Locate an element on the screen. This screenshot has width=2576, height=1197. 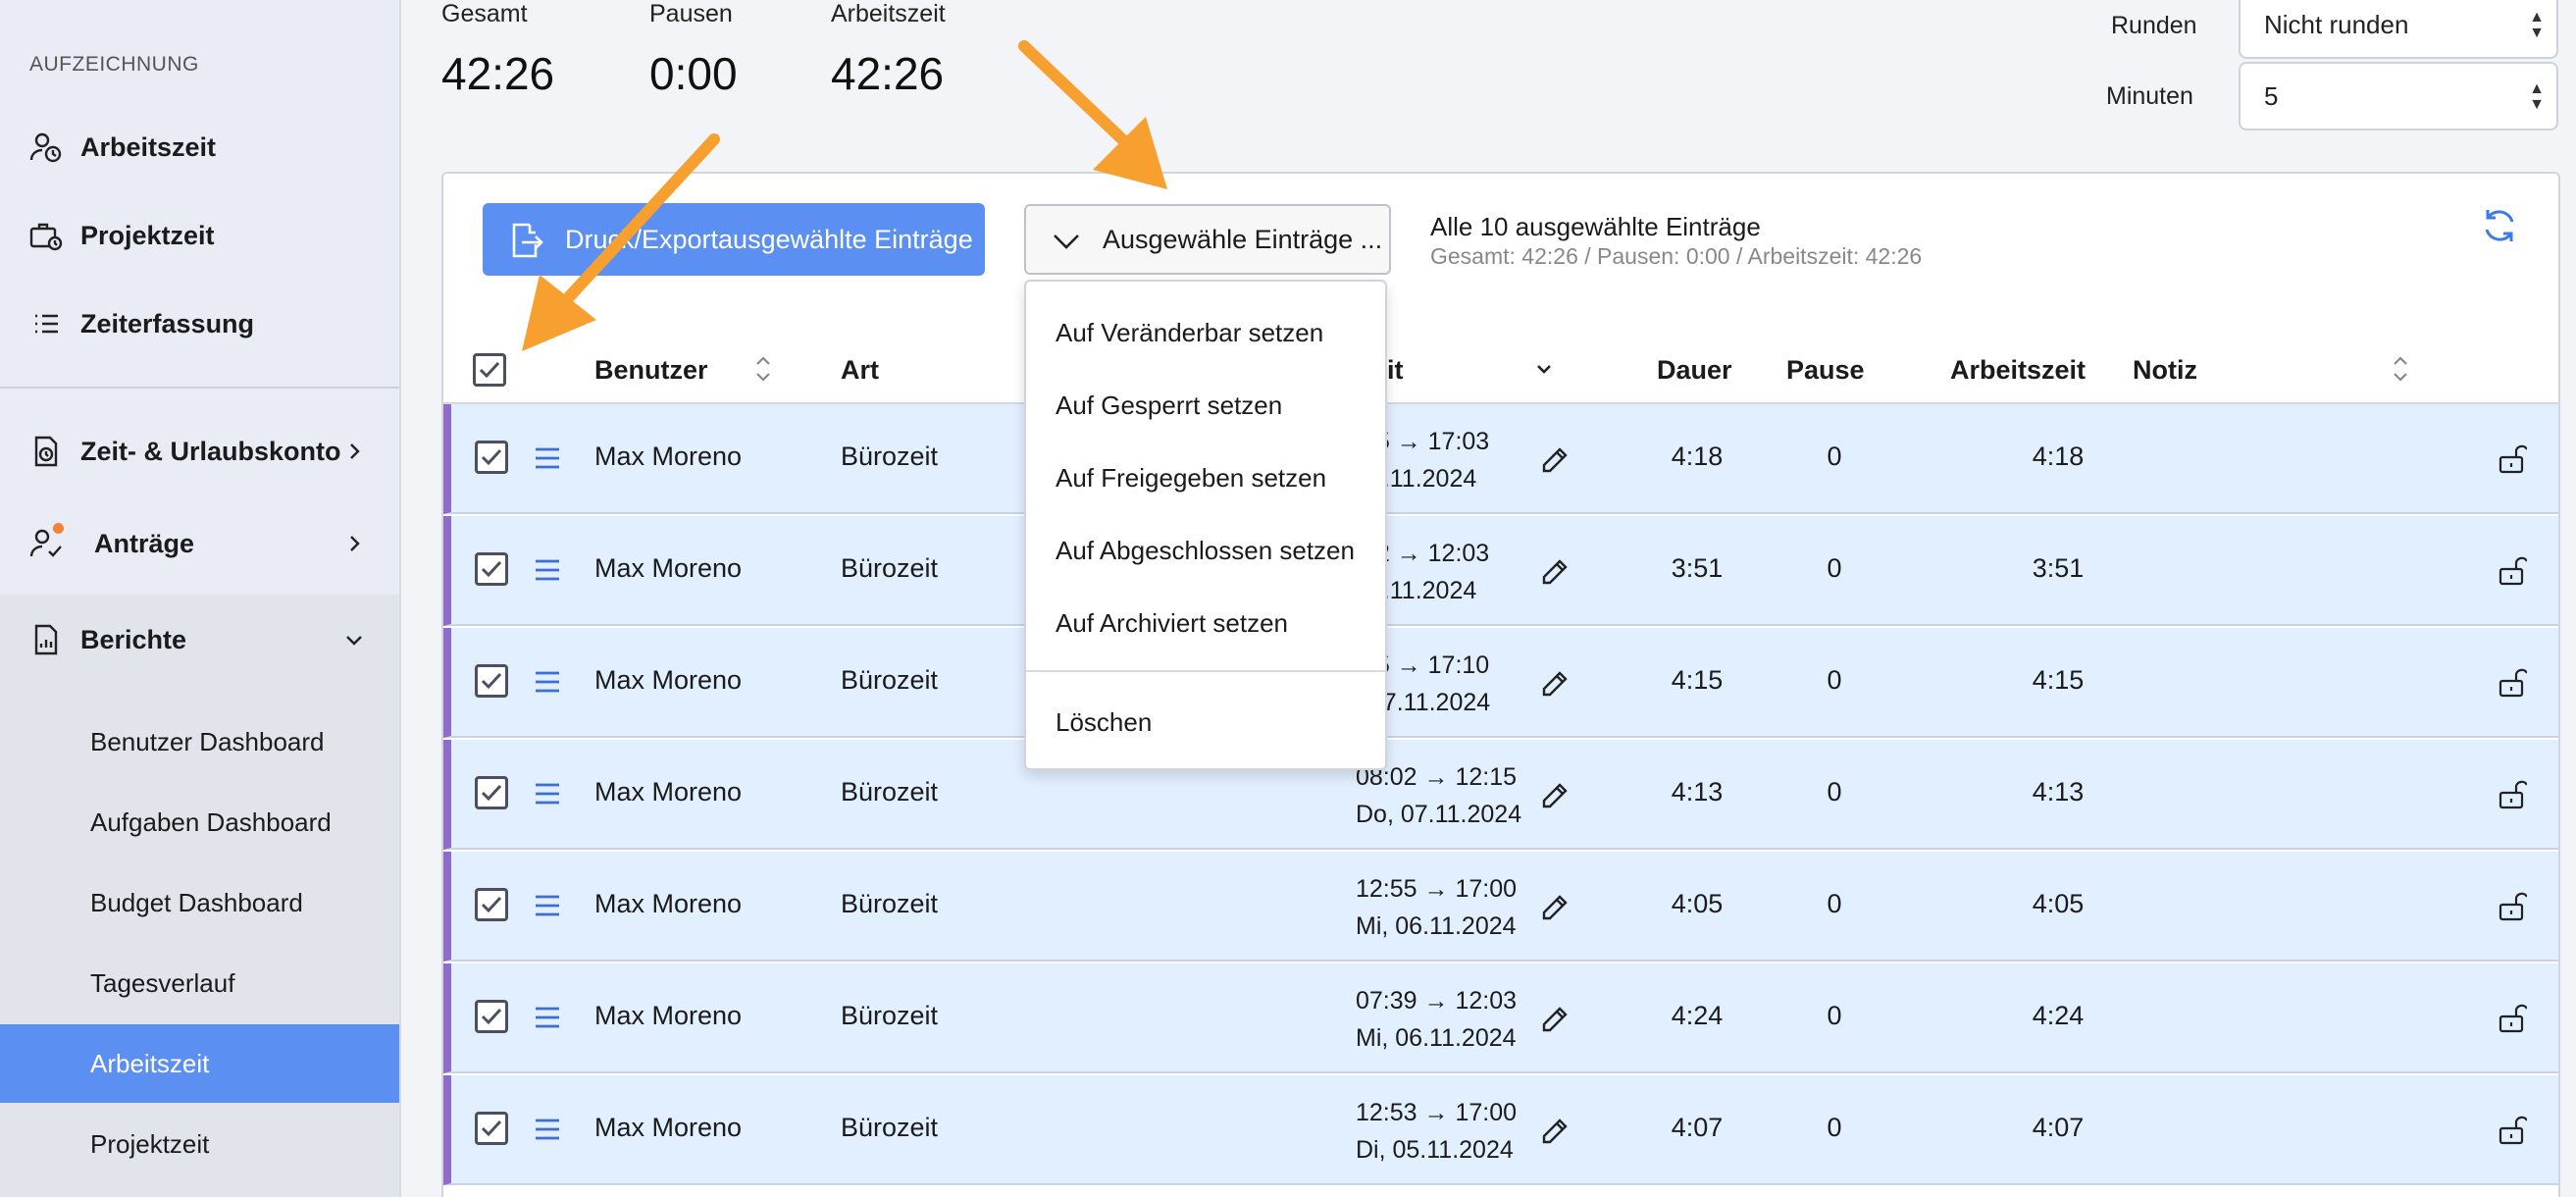
row-user: Max Moreno is located at coordinates (668, 456).